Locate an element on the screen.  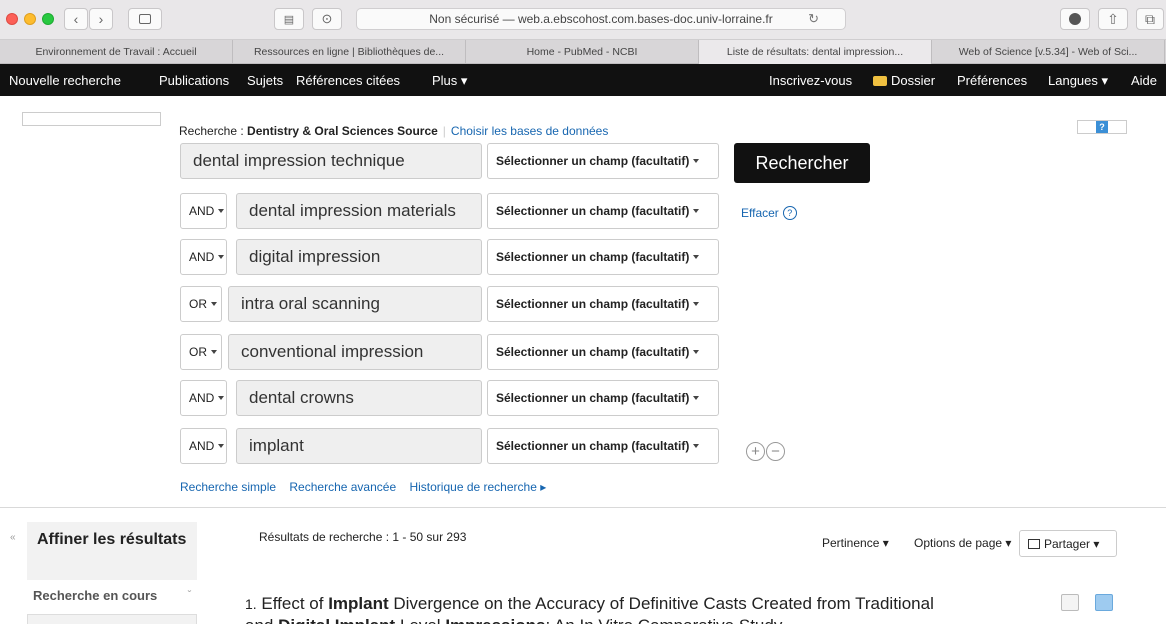
nav-languages: Langues ▾ is located at coordinates (1078, 81).